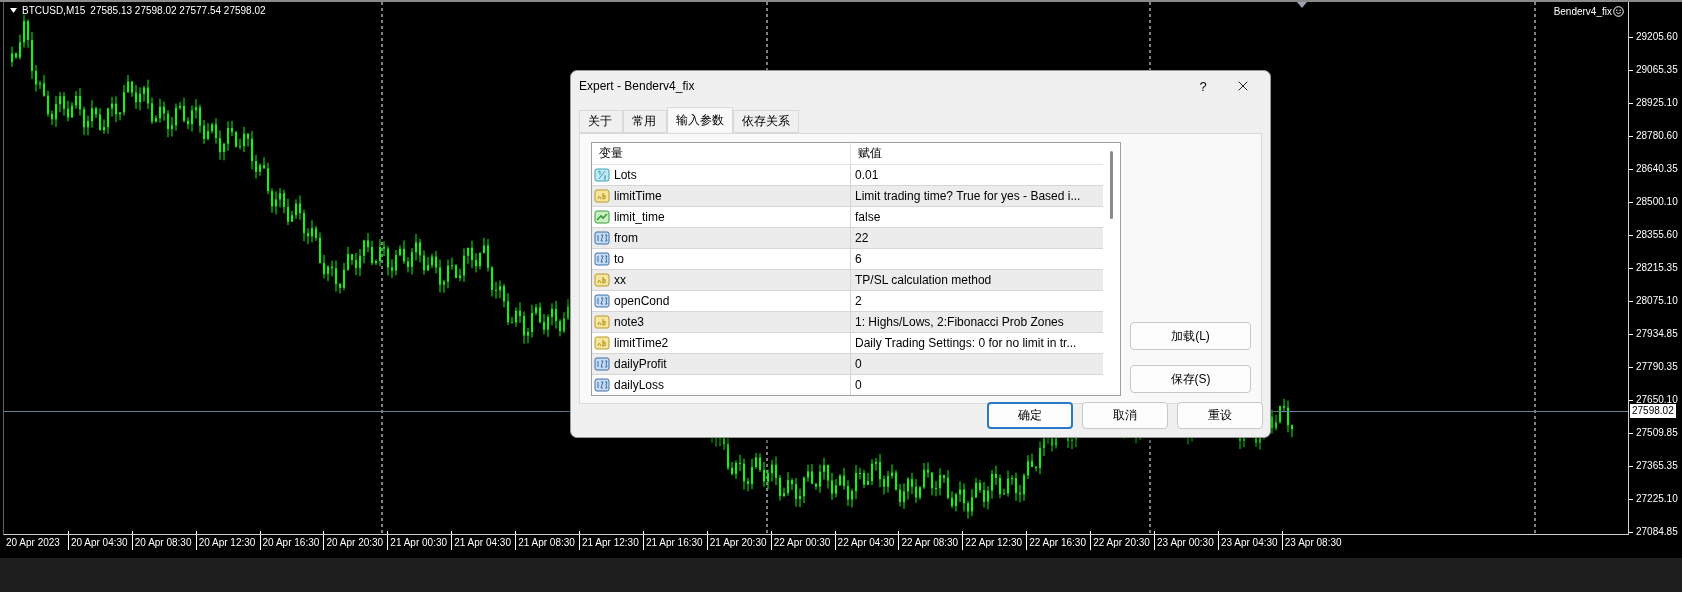  Describe the element at coordinates (867, 175) in the screenshot. I see `variable-value: 0.01` at that location.